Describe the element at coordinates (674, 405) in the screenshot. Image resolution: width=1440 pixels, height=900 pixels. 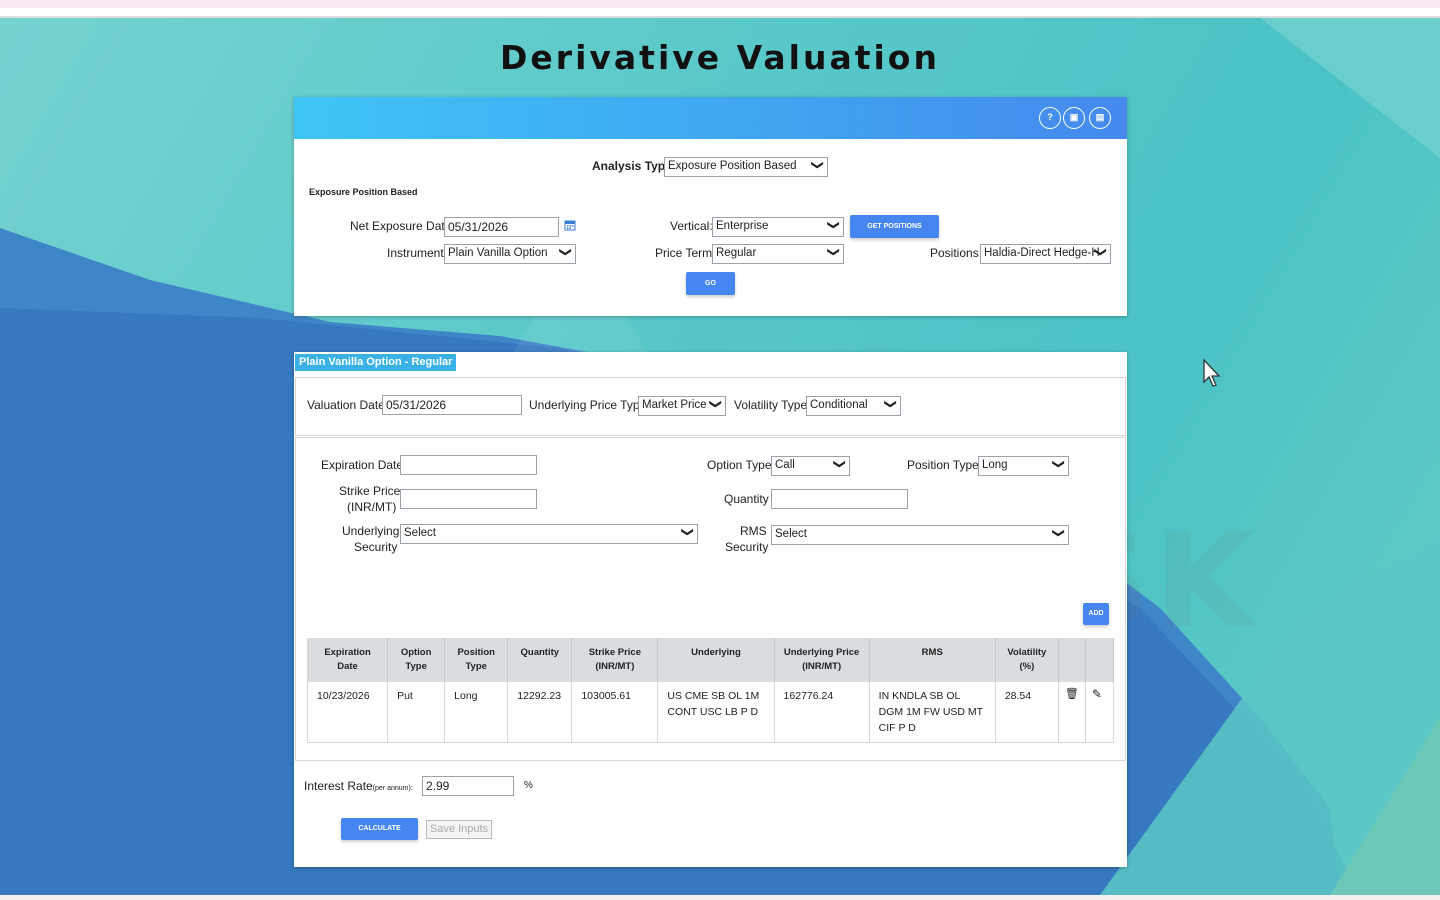
I see `underlying-price-type-value: Market Price` at that location.